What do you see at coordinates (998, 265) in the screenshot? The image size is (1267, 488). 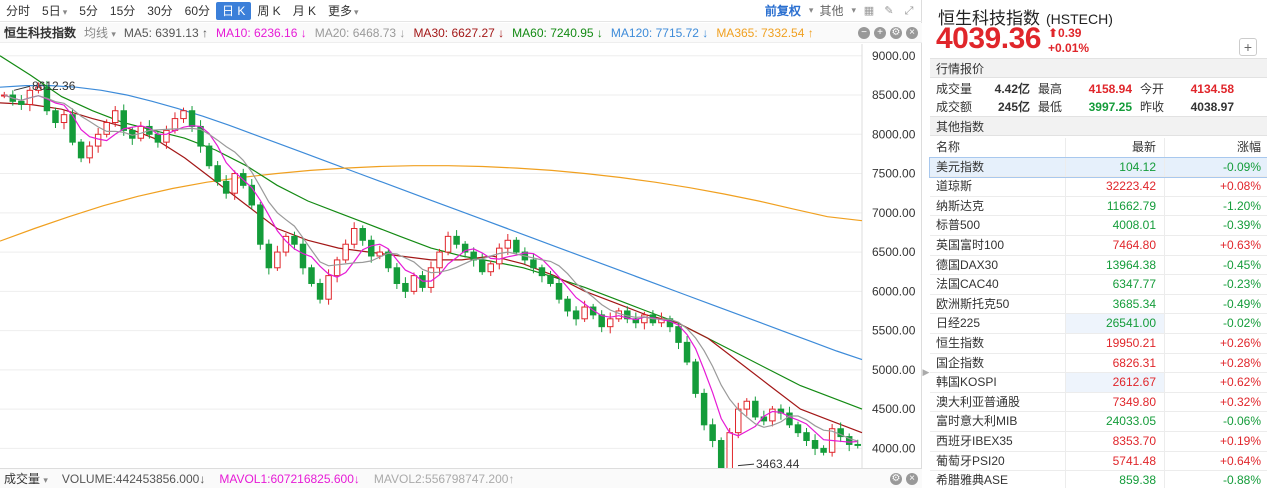 I see `index-name: 德国DAX30` at bounding box center [998, 265].